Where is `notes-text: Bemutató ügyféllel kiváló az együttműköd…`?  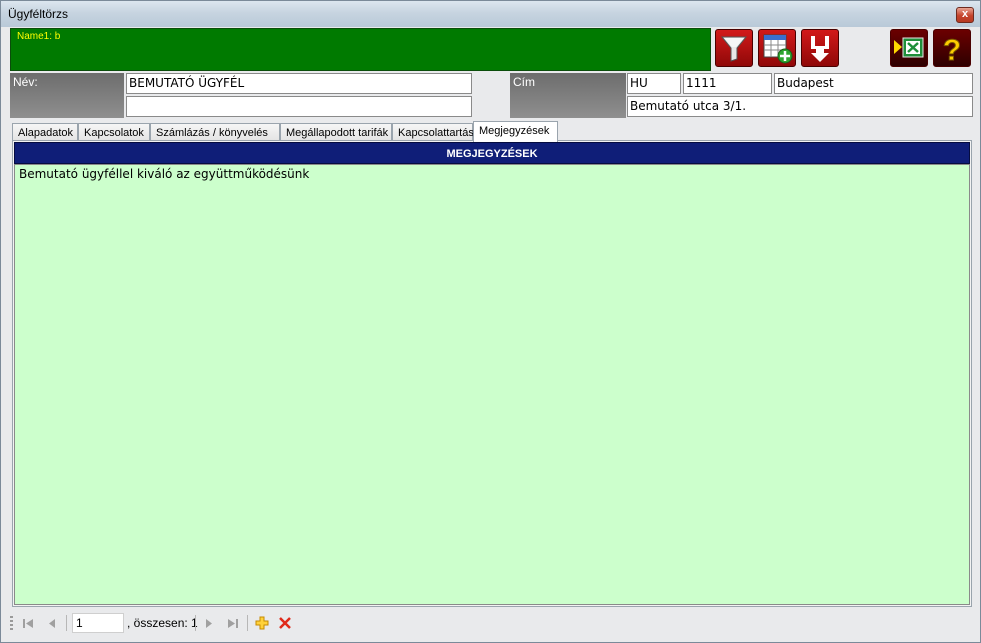 notes-text: Bemutató ügyféllel kiváló az együttműköd… is located at coordinates (164, 174).